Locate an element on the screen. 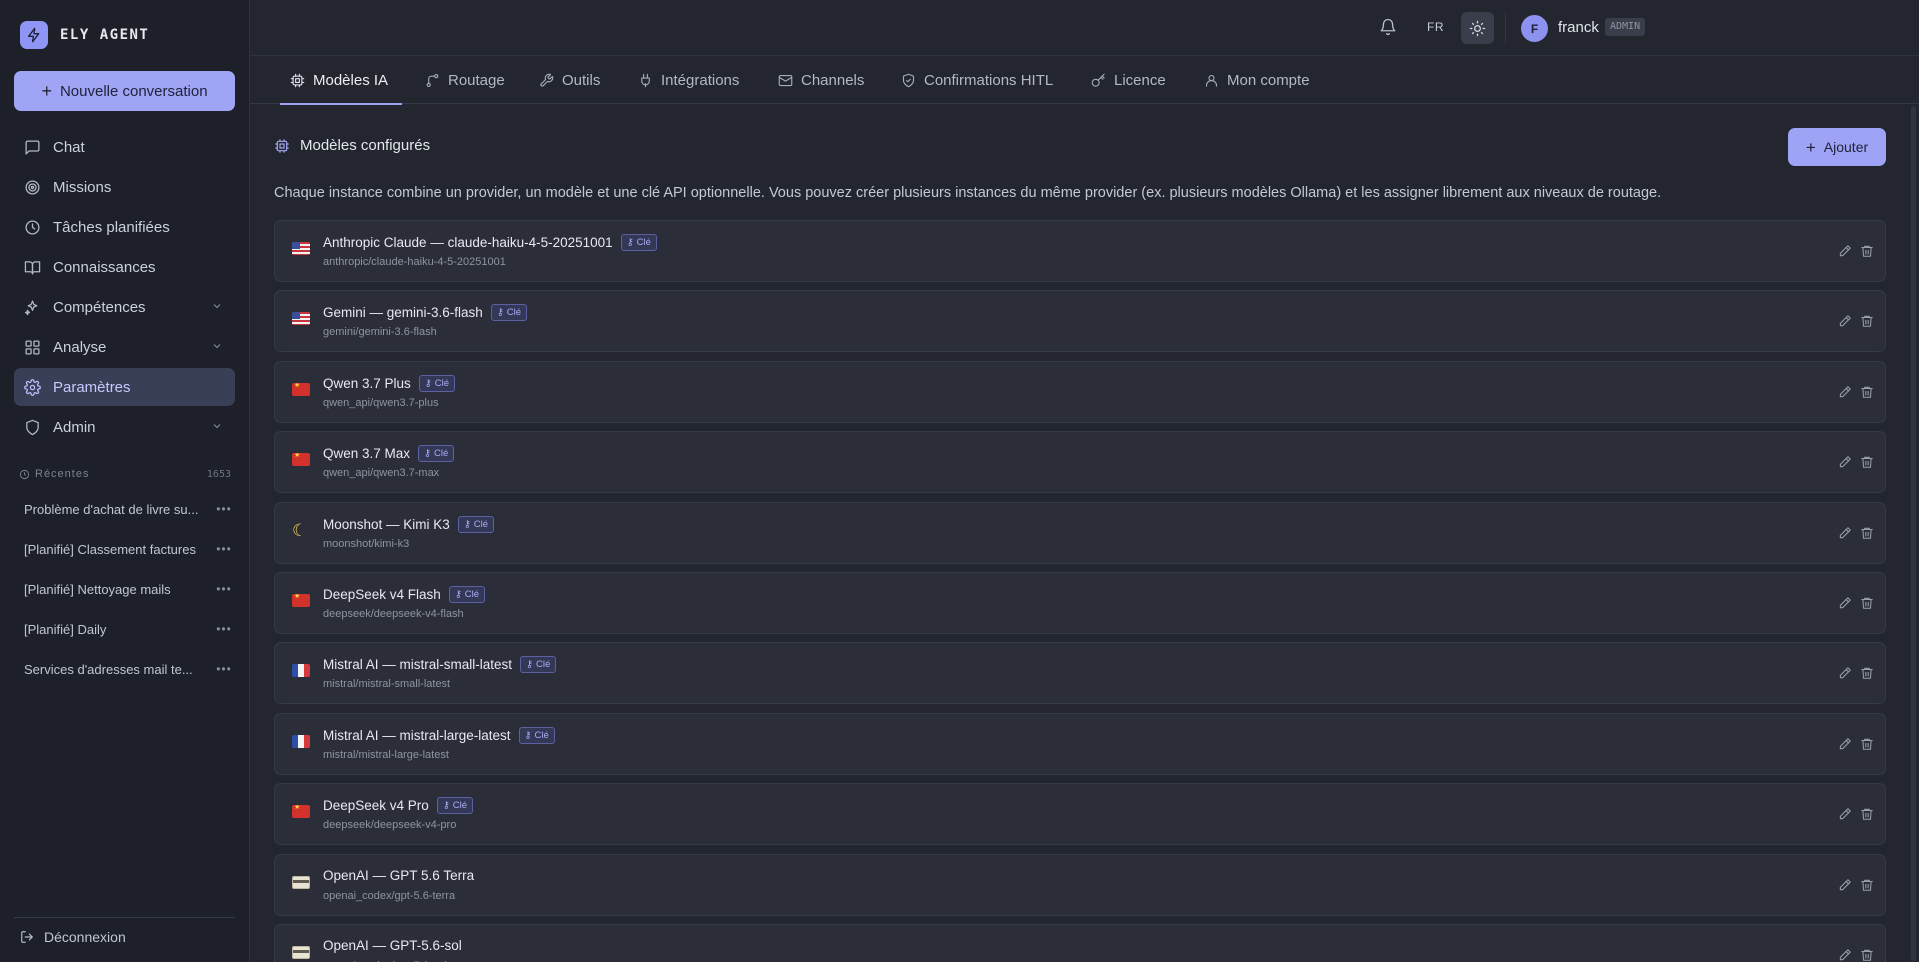 This screenshot has width=1919, height=962. recent-conversation-item: [Planifié] Nettoyage mails ••• is located at coordinates (124, 589).